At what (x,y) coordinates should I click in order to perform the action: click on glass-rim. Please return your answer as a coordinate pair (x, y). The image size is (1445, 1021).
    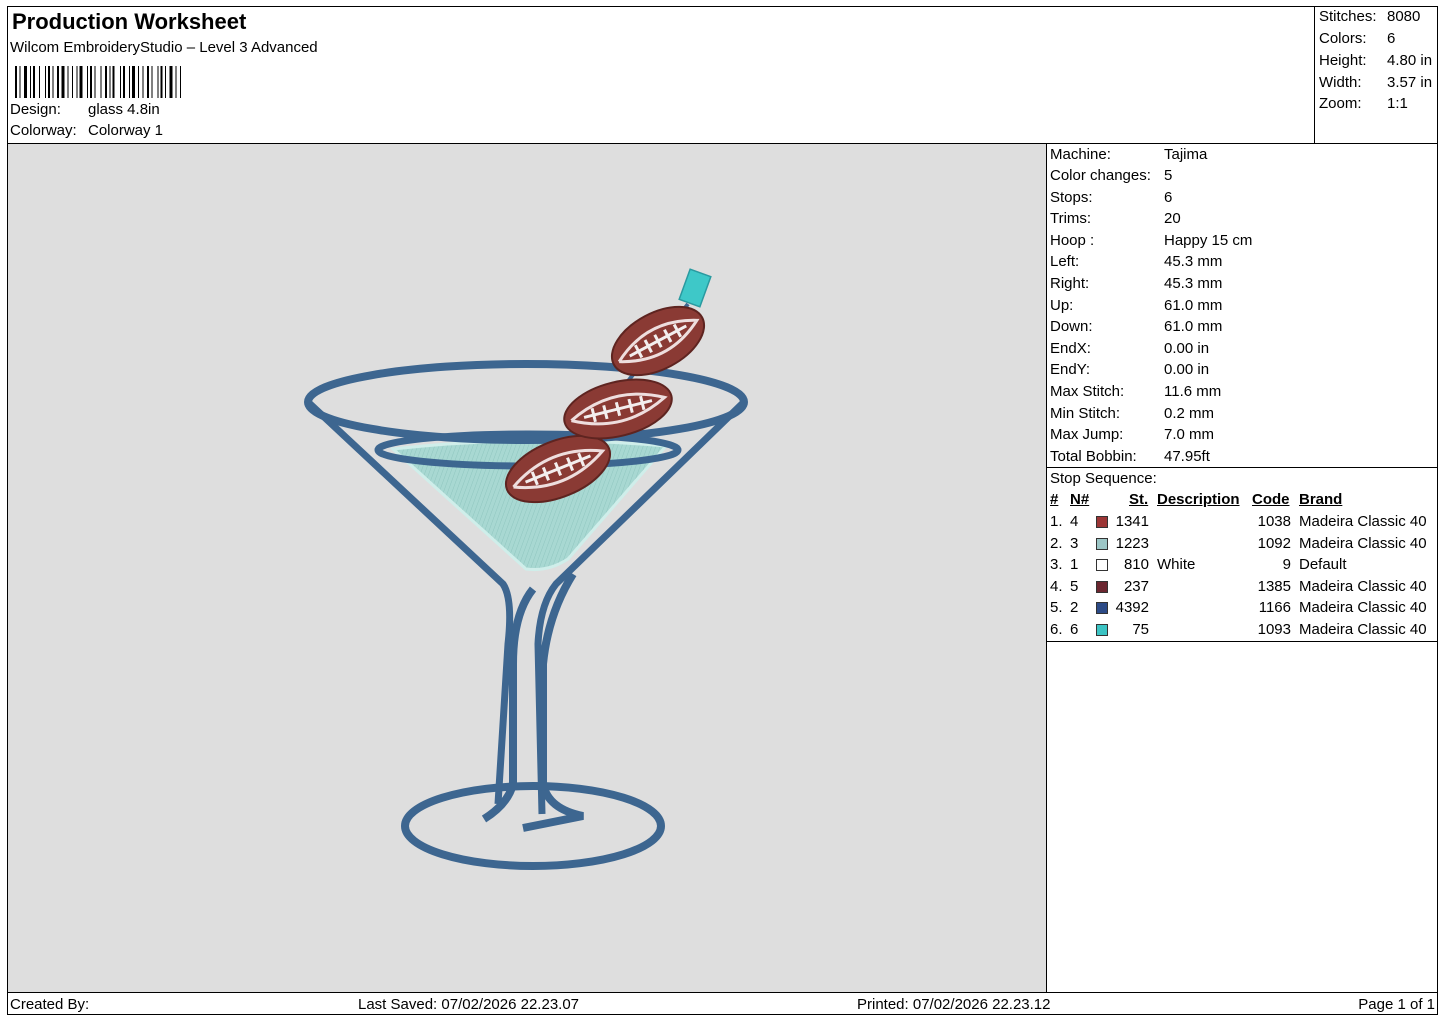
    Looking at the image, I should click on (526, 402).